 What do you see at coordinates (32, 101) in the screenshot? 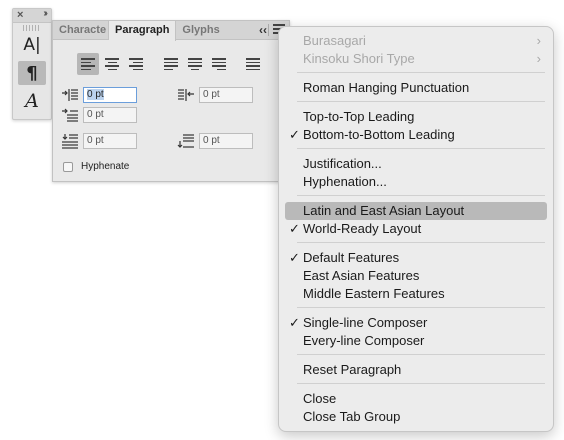
I see `glyphs-panel-icon: A` at bounding box center [32, 101].